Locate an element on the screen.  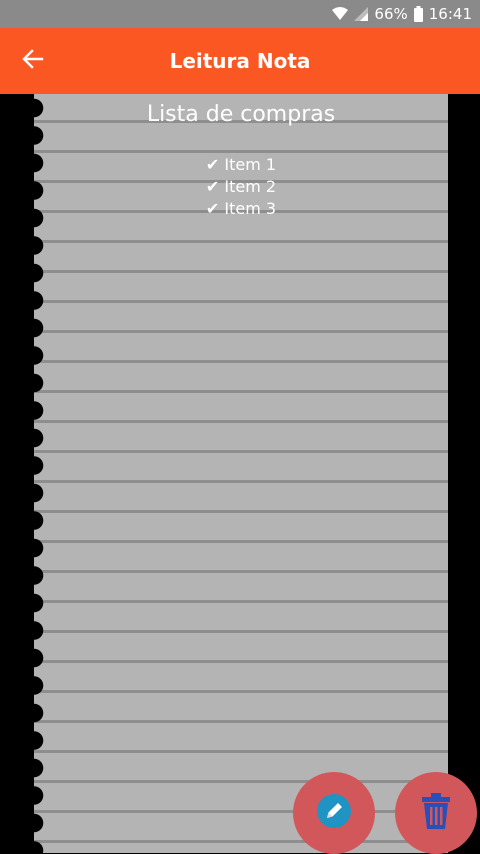
delete-button is located at coordinates (436, 813).